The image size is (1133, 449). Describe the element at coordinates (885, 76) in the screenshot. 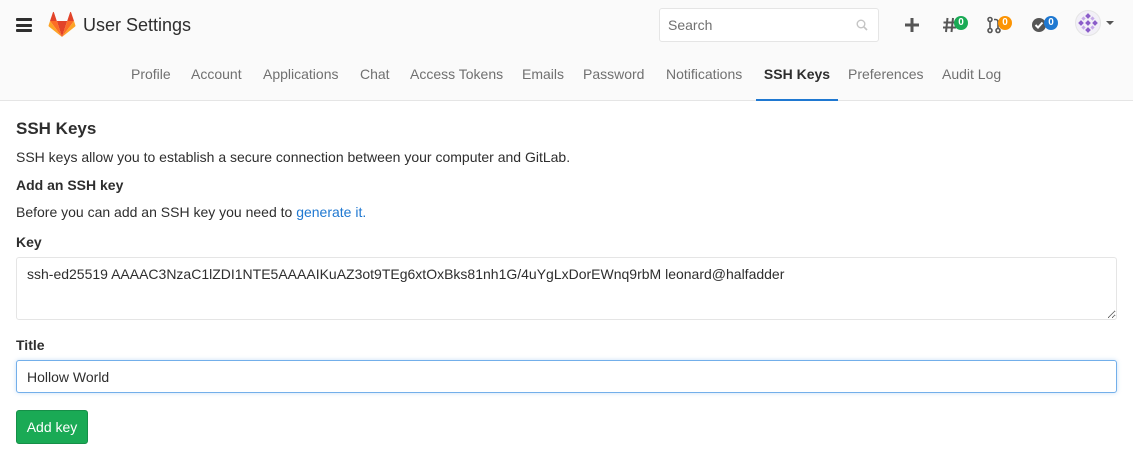

I see `tab-preferences: Preferences` at that location.